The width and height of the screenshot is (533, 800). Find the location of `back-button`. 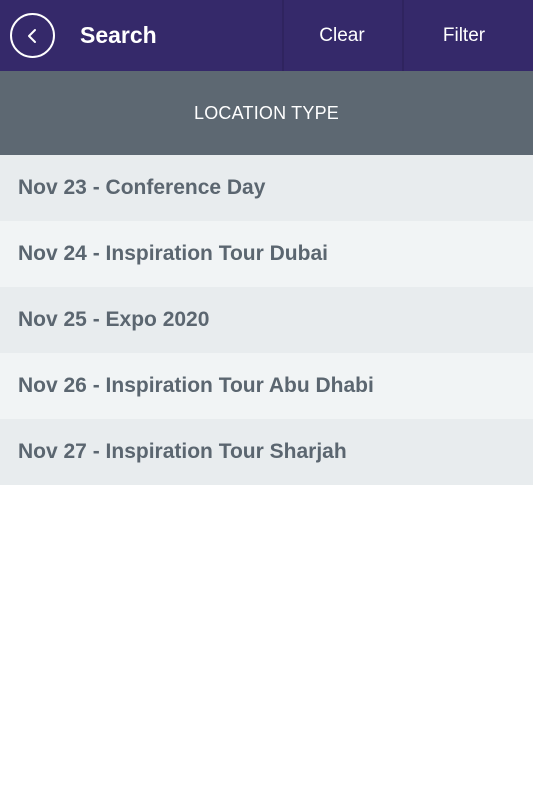

back-button is located at coordinates (32, 35).